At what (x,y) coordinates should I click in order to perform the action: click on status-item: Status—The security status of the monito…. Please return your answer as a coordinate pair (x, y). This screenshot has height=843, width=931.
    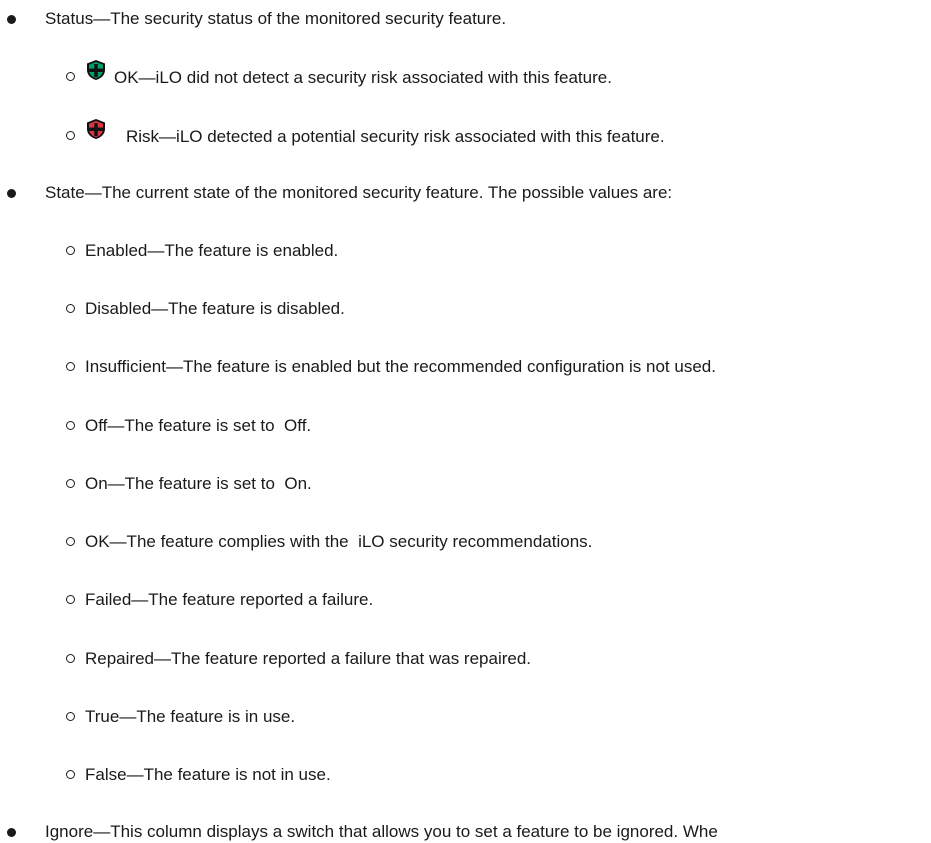
    Looking at the image, I should click on (276, 18).